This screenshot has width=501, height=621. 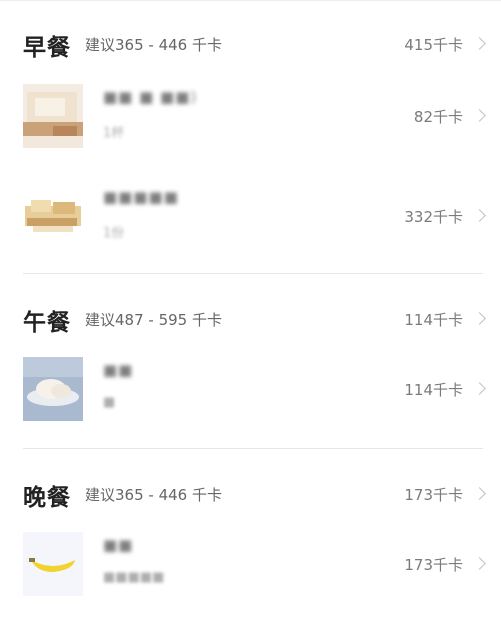 What do you see at coordinates (109, 402) in the screenshot?
I see `food-quantity: ■` at bounding box center [109, 402].